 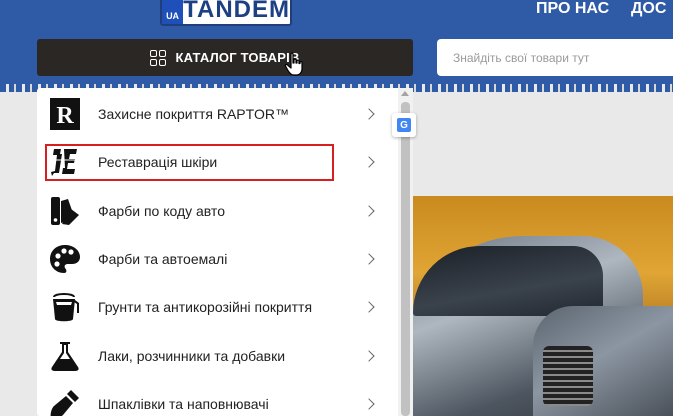 I want to click on nav-link-delivery: ДОС, so click(x=648, y=8).